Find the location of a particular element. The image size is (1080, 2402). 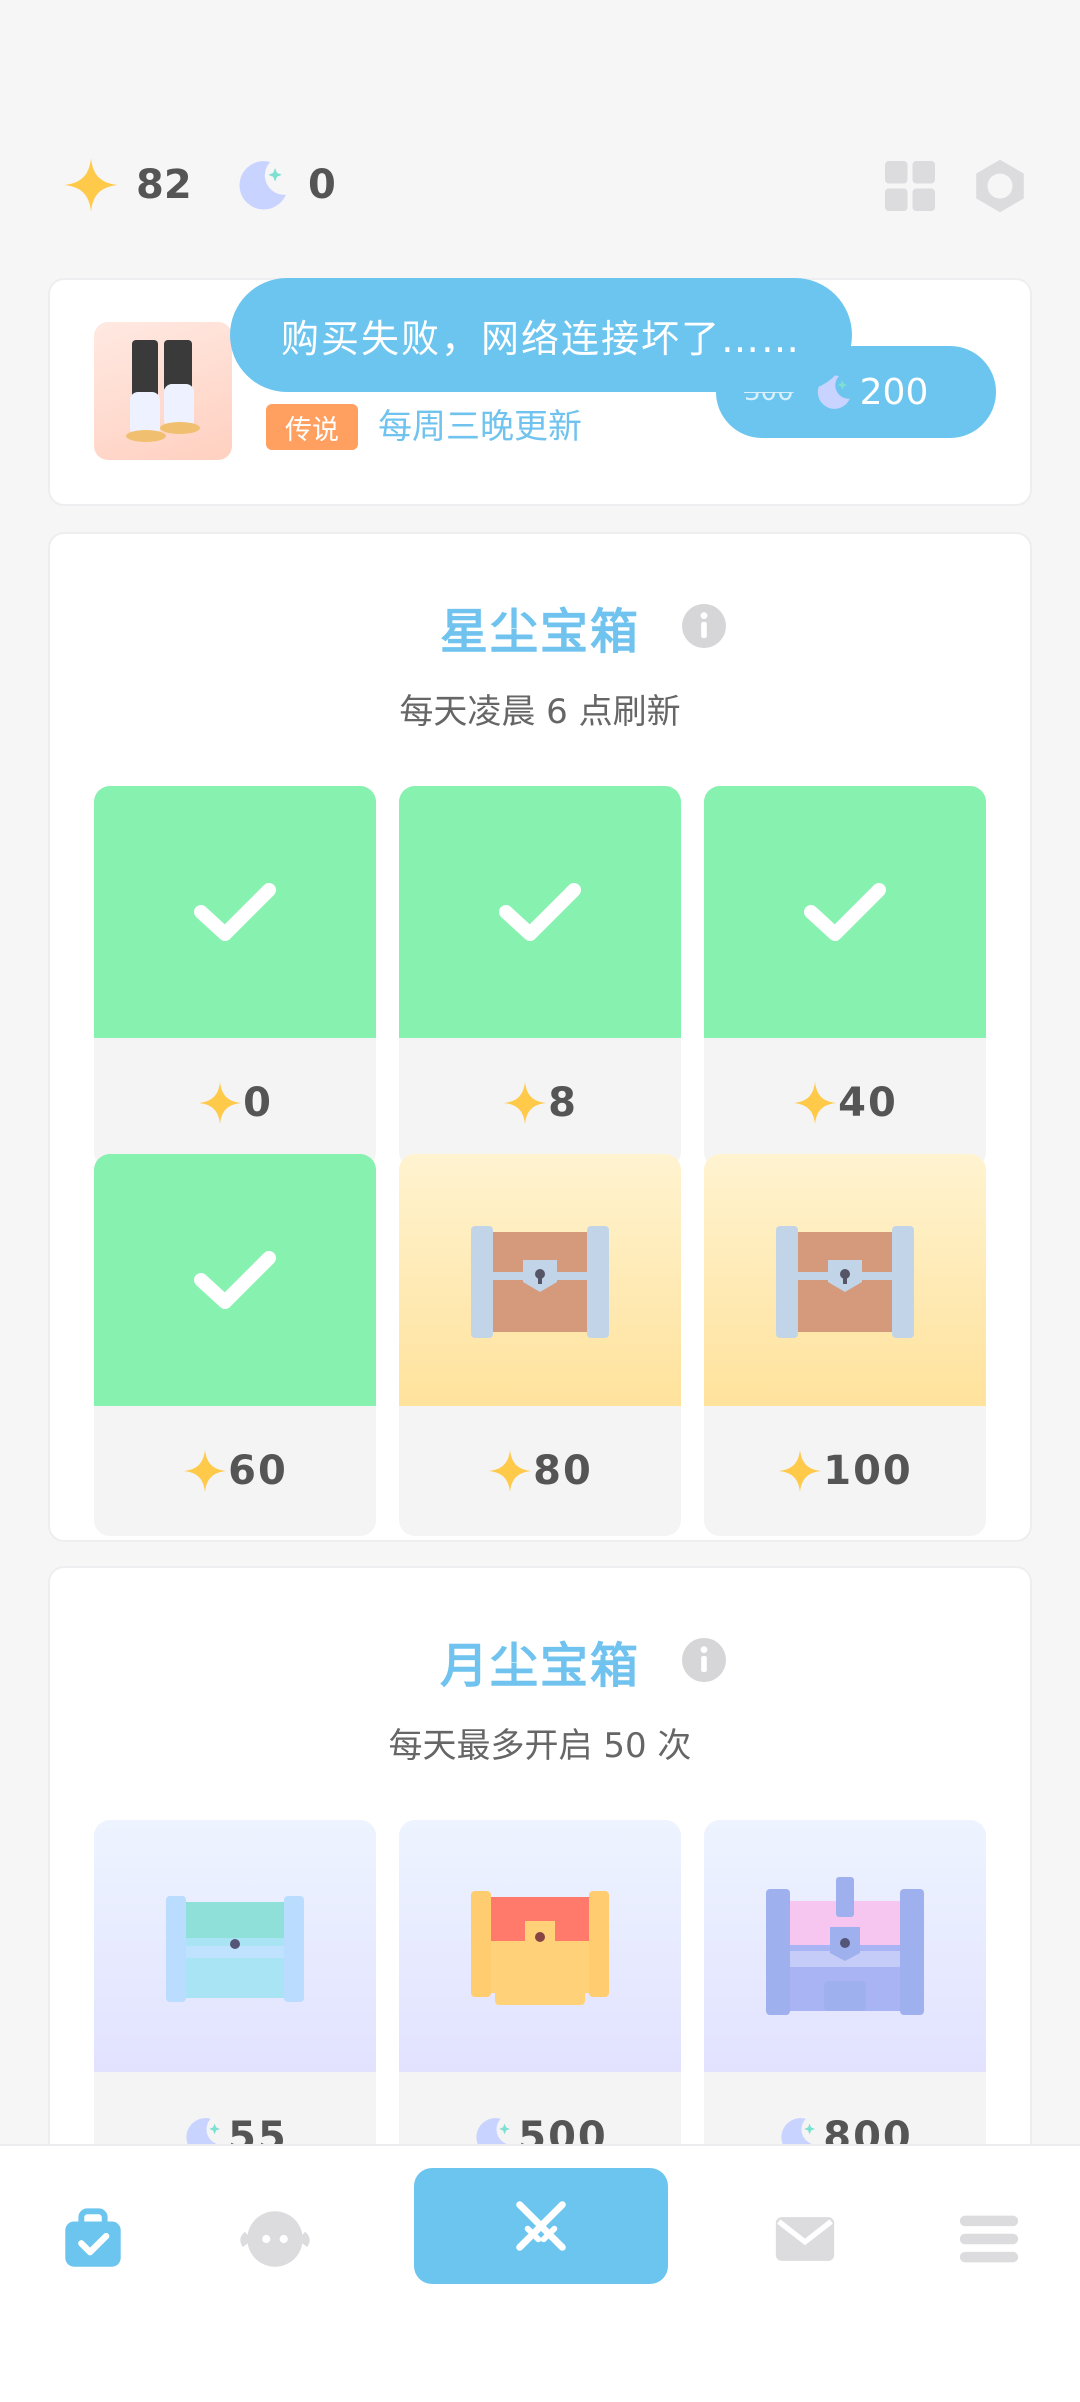

avatar-icon is located at coordinates (275, 2239).